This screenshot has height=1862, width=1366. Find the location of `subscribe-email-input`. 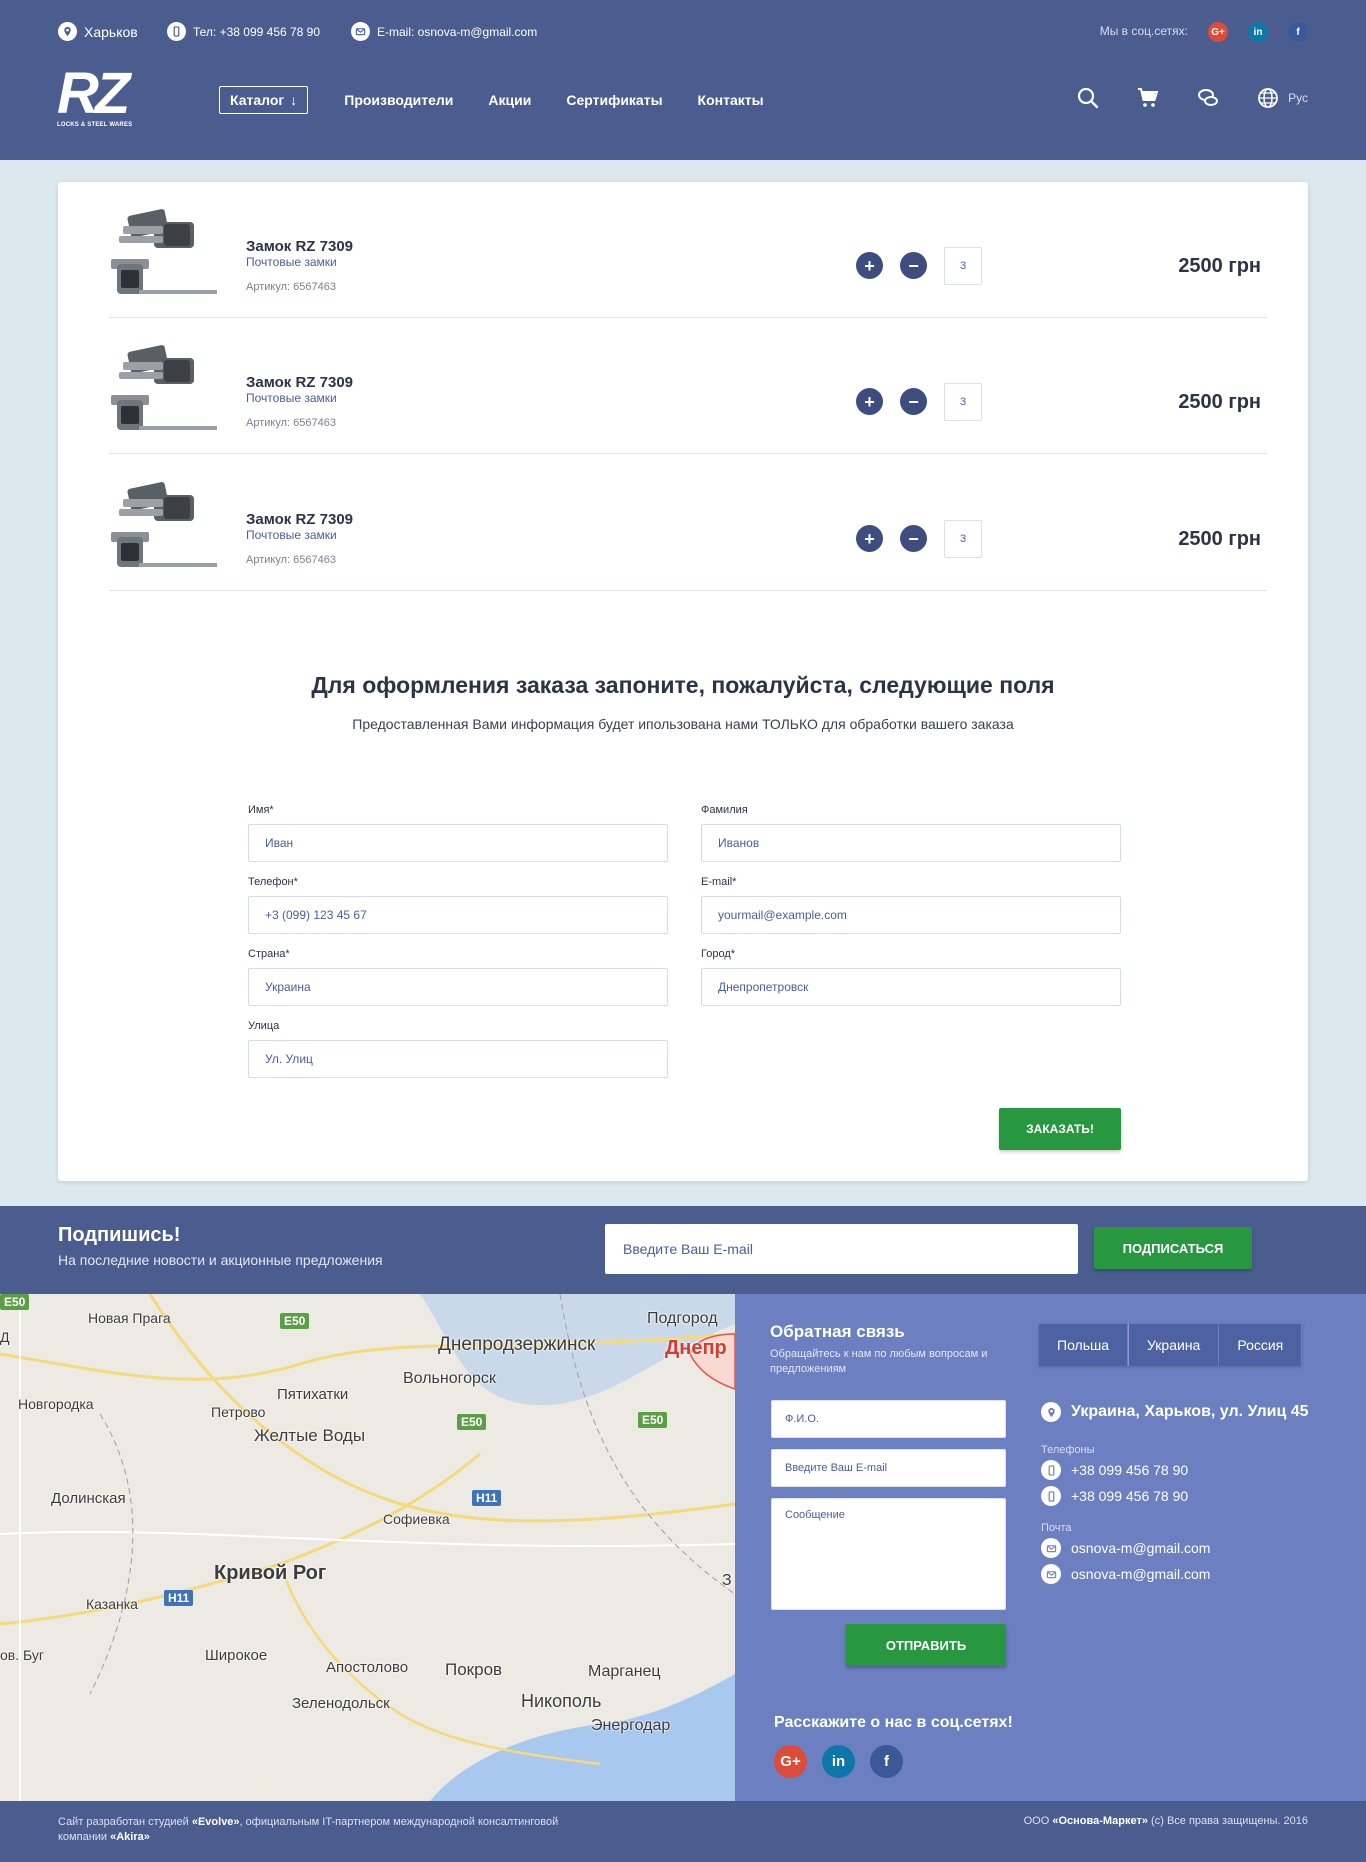

subscribe-email-input is located at coordinates (841, 1249).